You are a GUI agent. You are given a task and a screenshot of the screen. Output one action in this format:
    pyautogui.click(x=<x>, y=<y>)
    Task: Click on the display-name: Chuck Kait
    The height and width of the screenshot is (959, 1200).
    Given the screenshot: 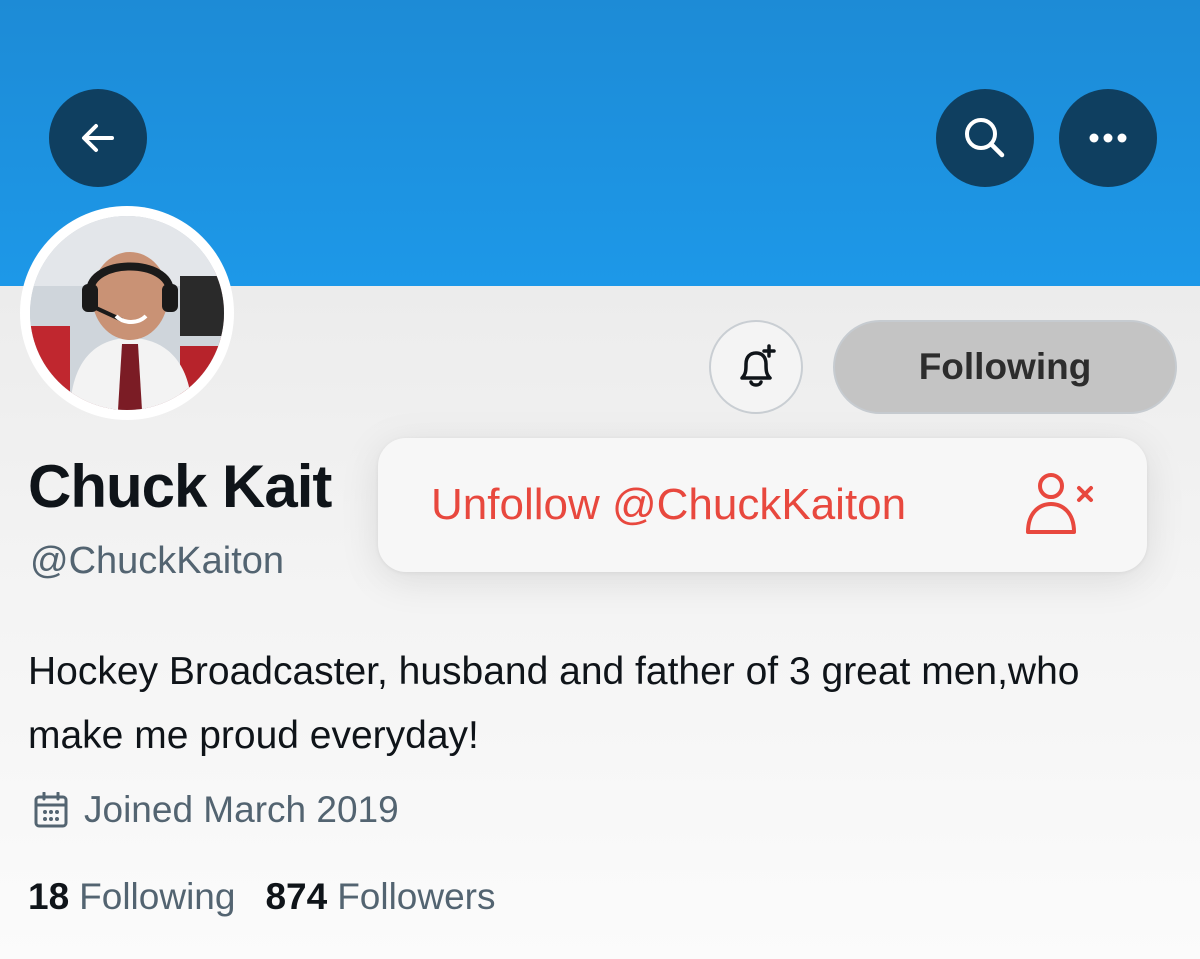 What is the action you would take?
    pyautogui.click(x=180, y=486)
    